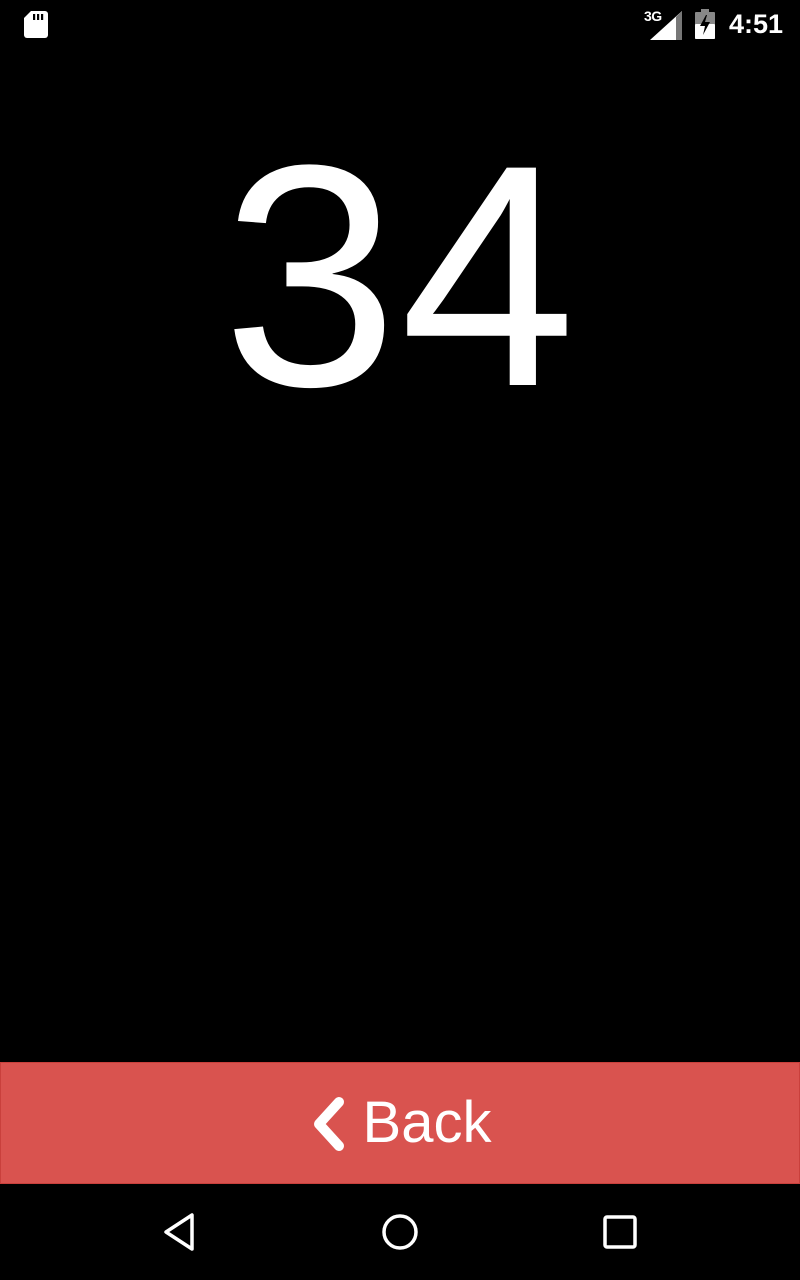 The image size is (800, 1280). I want to click on nav-recents-icon, so click(620, 1232).